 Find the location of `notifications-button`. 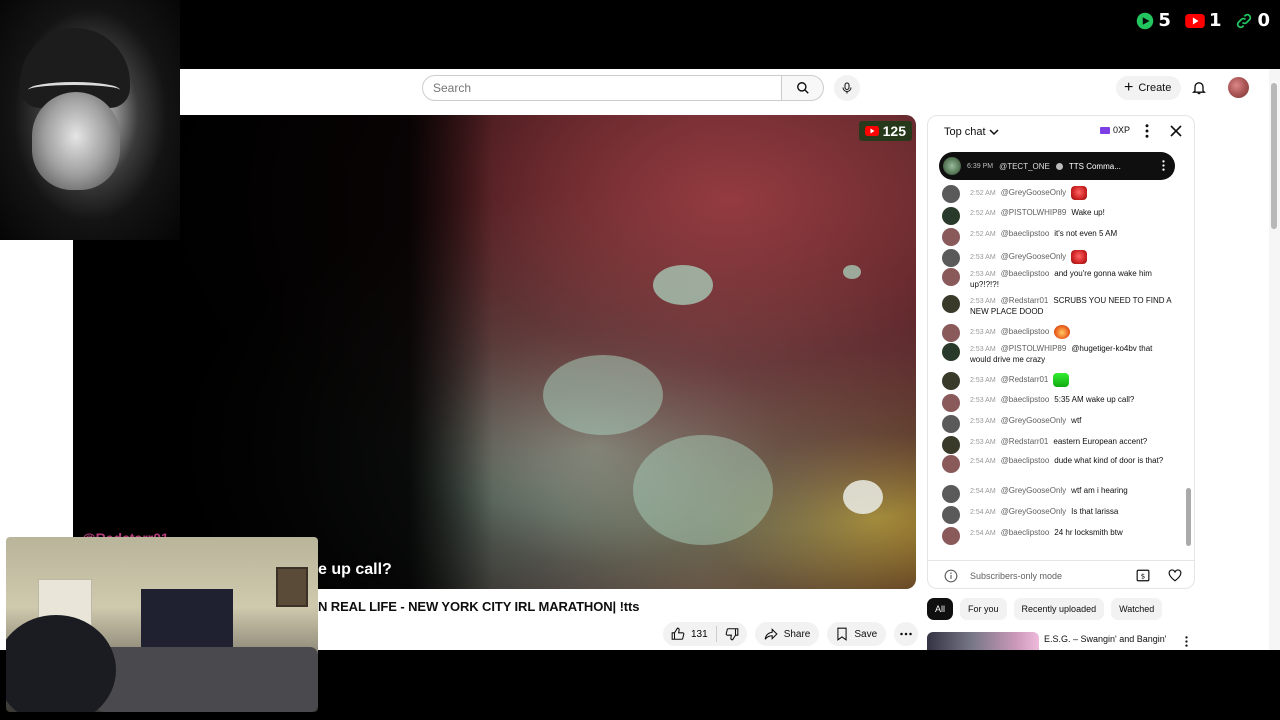

notifications-button is located at coordinates (1199, 90).